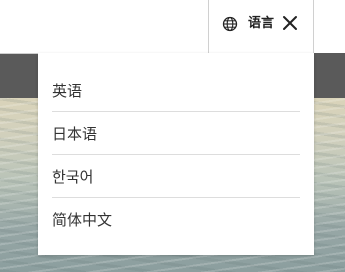  What do you see at coordinates (176, 90) in the screenshot?
I see `language-option-english: 英语` at bounding box center [176, 90].